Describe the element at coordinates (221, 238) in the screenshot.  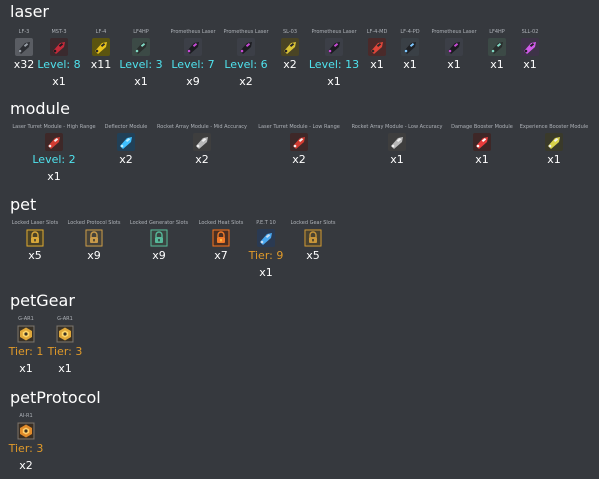
I see `locked-heat-slot-icon` at that location.